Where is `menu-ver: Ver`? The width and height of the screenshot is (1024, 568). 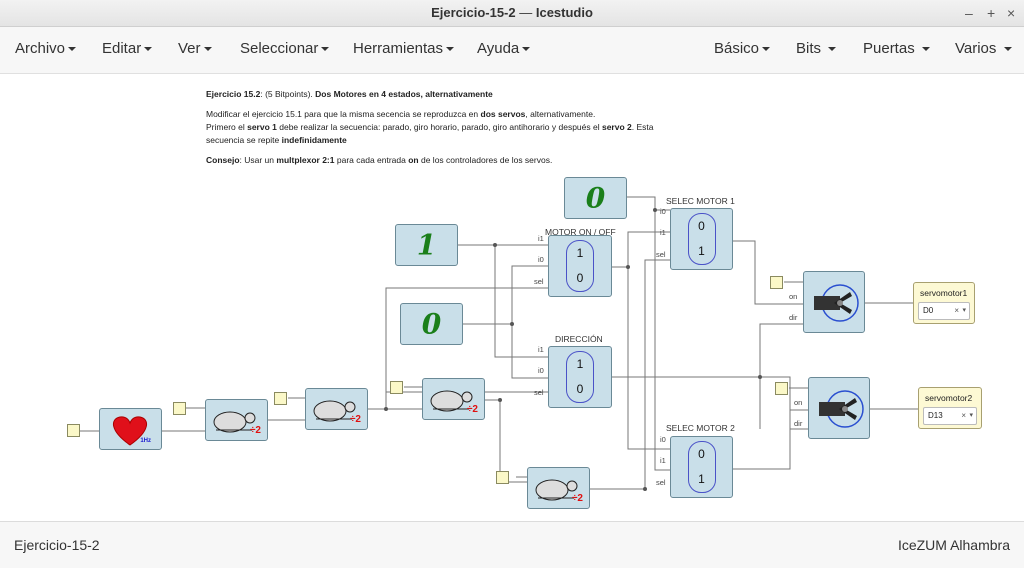 menu-ver: Ver is located at coordinates (195, 49).